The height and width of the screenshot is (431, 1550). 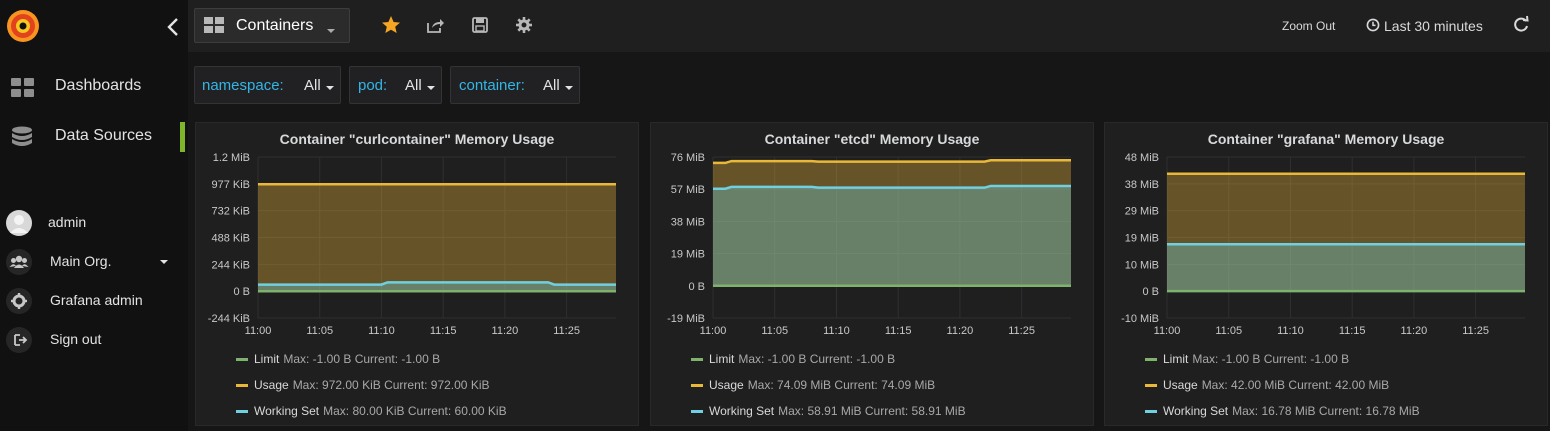 I want to click on legend-current: Current: 42.00 MiB, so click(x=1339, y=385).